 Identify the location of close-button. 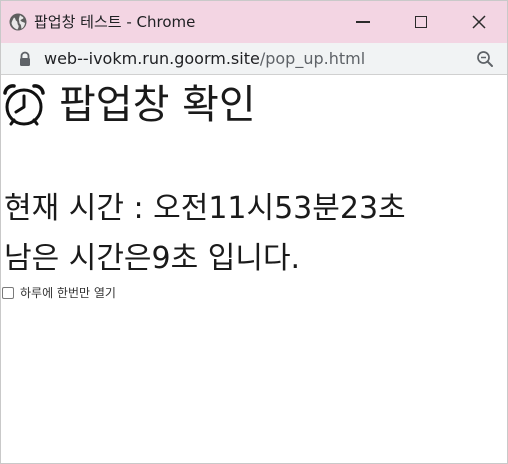
(479, 22).